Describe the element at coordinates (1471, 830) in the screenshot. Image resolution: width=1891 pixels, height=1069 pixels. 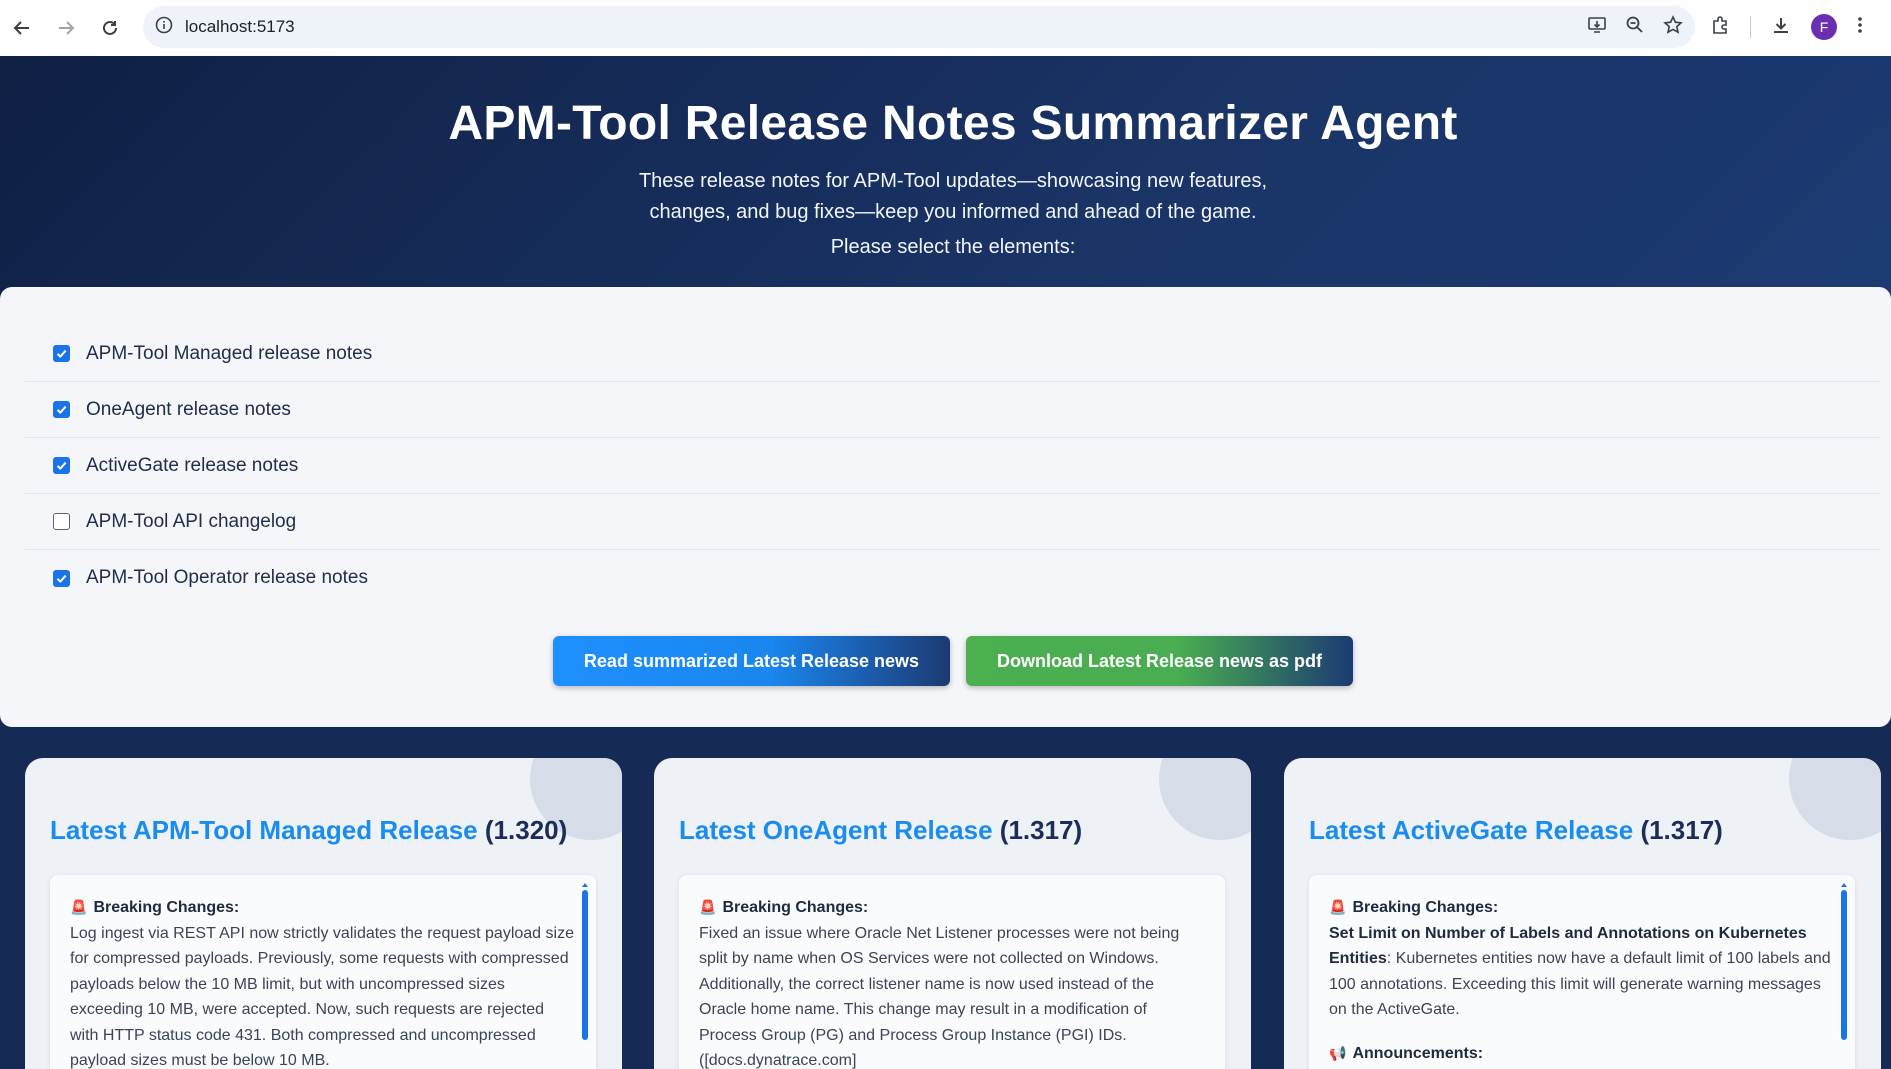
I see `card-title-highlight: Latest ActiveGate Release` at that location.